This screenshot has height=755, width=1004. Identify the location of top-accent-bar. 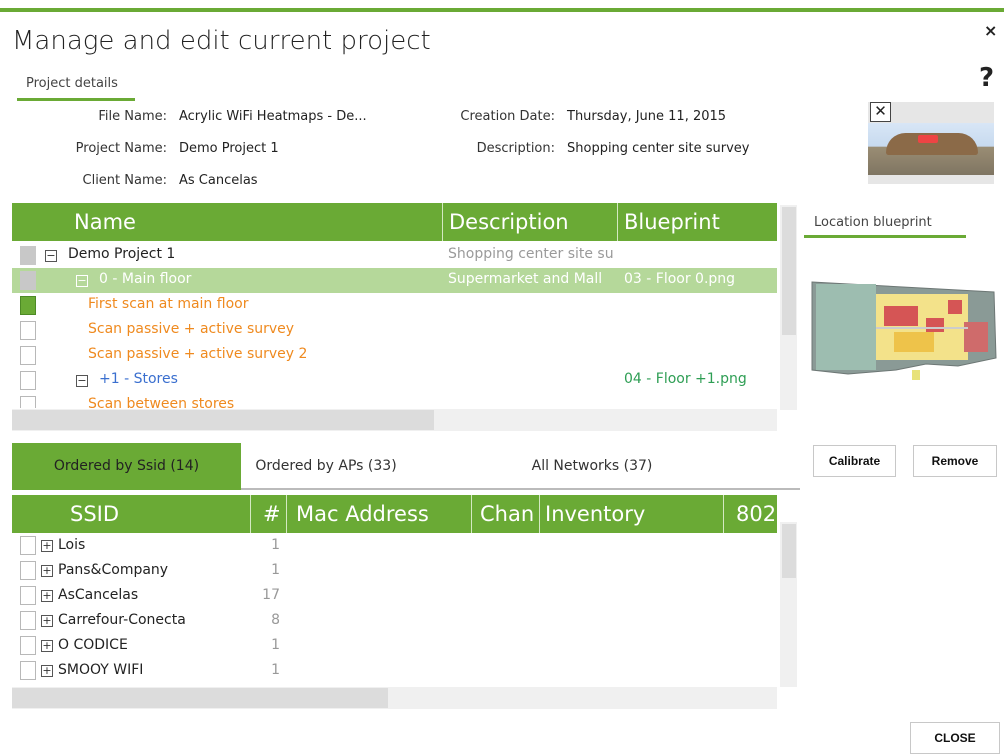
(502, 10).